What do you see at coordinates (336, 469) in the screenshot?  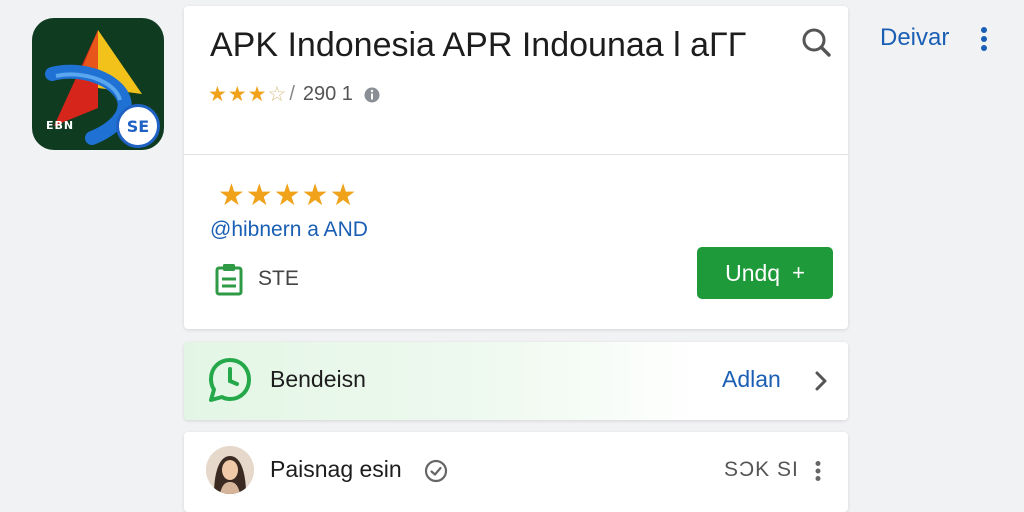 I see `list-item-label: Paisnag esin` at bounding box center [336, 469].